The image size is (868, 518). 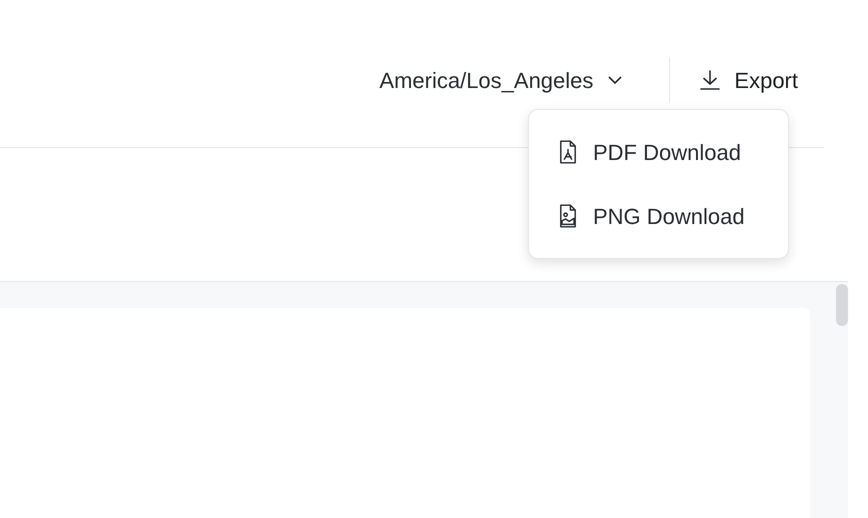 I want to click on export-button: Export, so click(x=734, y=80).